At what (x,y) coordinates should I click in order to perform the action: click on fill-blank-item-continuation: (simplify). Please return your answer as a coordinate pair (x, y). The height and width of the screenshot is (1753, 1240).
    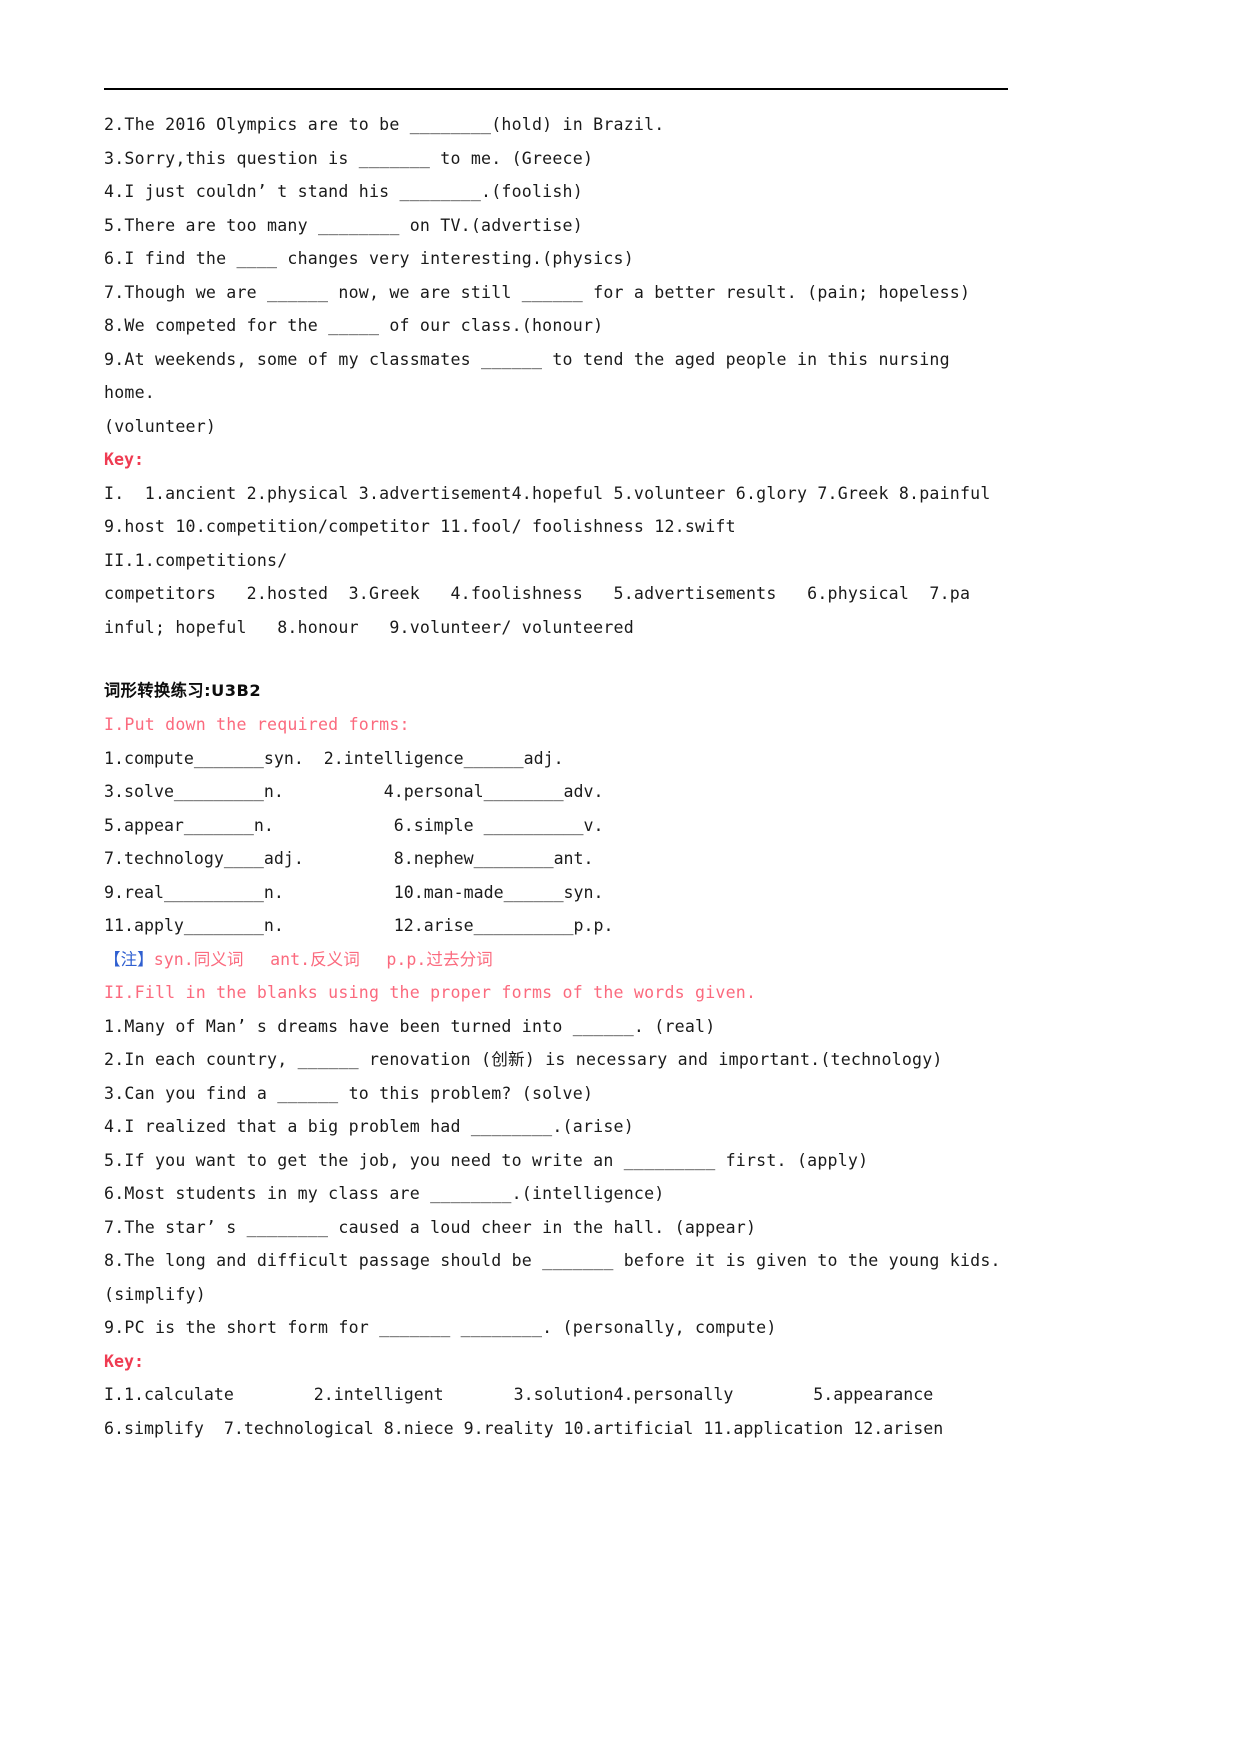
    Looking at the image, I should click on (155, 1294).